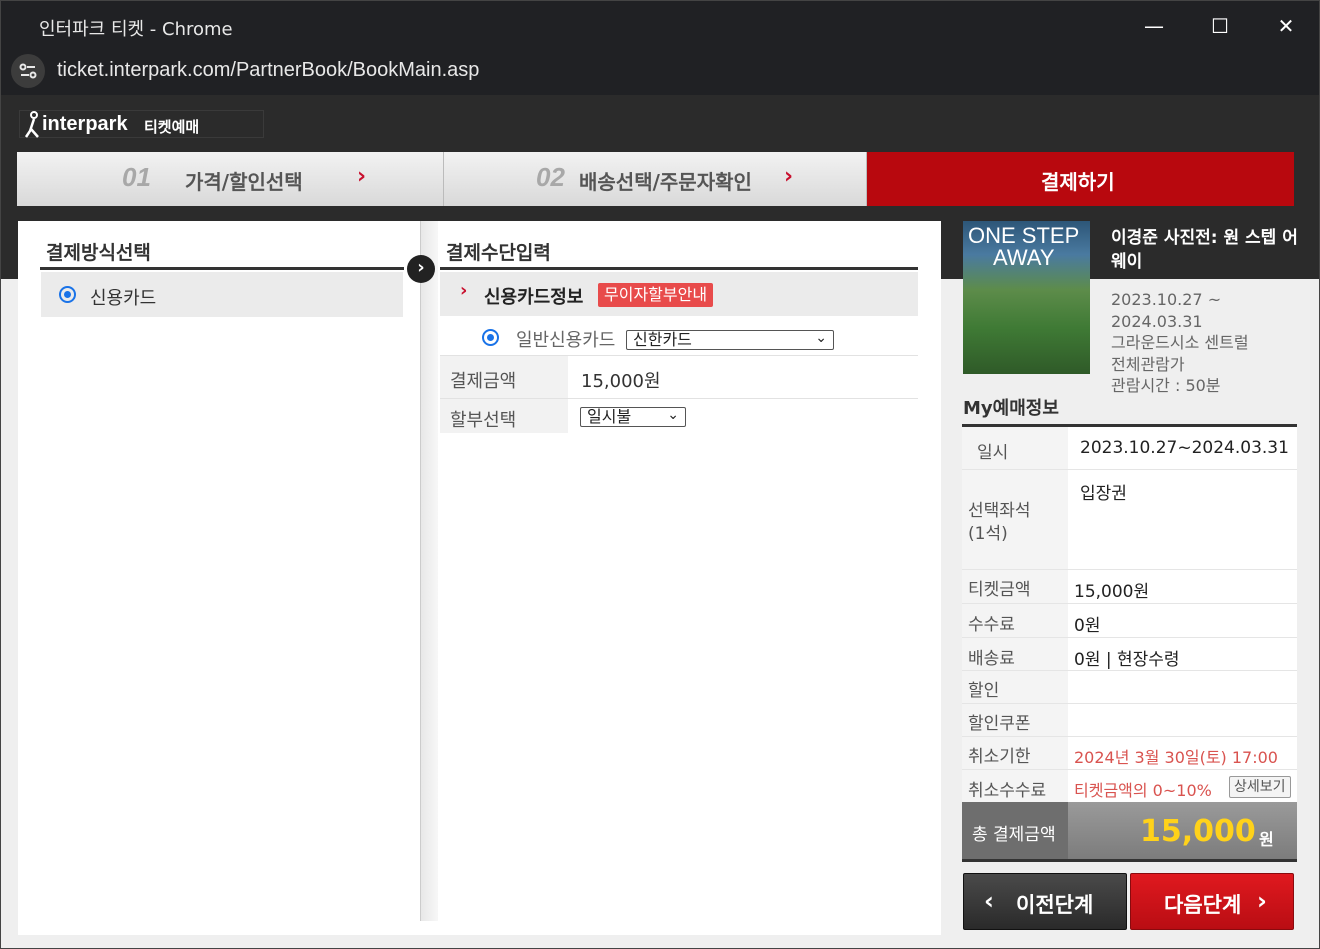 Image resolution: width=1320 pixels, height=949 pixels. Describe the element at coordinates (483, 420) in the screenshot. I see `installment-label: 할부선택` at that location.